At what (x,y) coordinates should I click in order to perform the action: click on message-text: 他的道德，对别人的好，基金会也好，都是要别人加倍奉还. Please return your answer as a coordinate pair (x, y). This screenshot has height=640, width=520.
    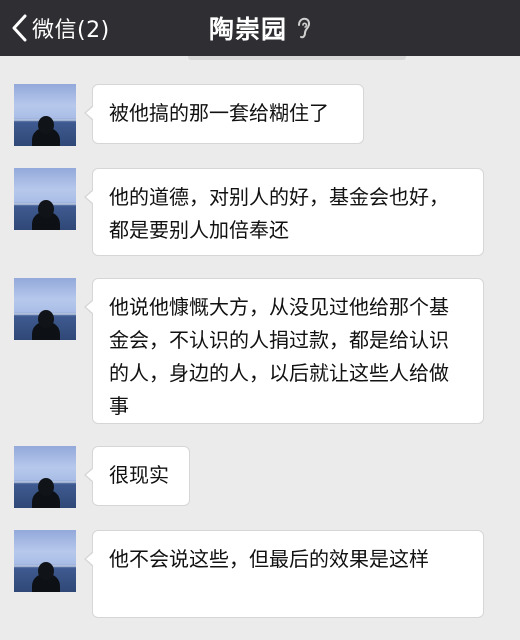
    Looking at the image, I should click on (279, 213).